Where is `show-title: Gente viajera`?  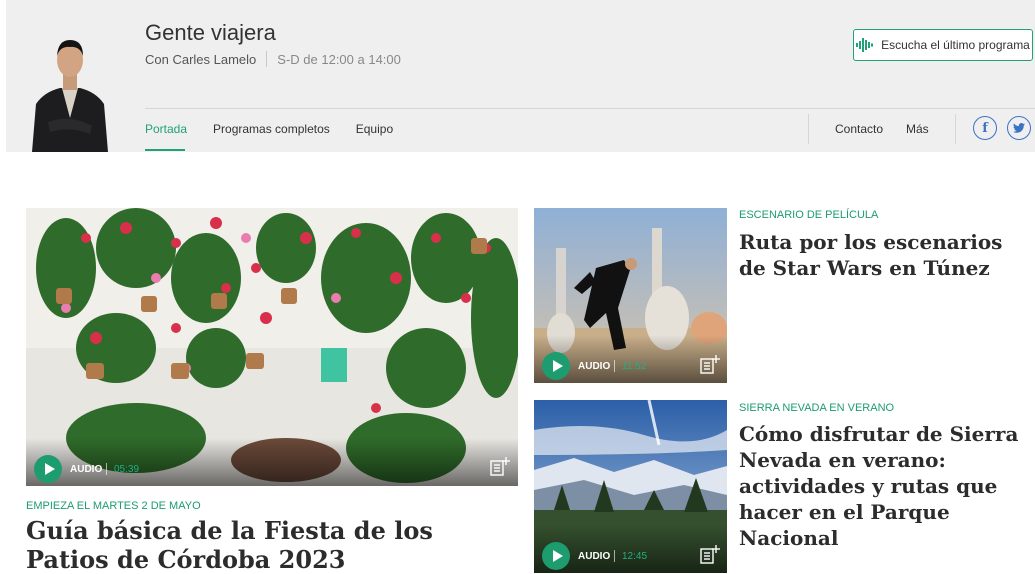 show-title: Gente viajera is located at coordinates (210, 32).